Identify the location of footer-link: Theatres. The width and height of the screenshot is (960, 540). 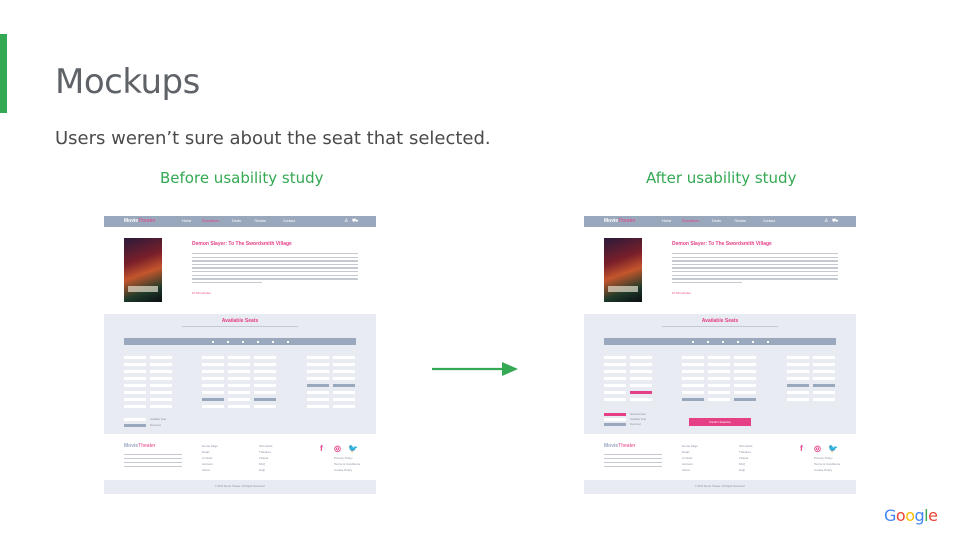
(265, 452).